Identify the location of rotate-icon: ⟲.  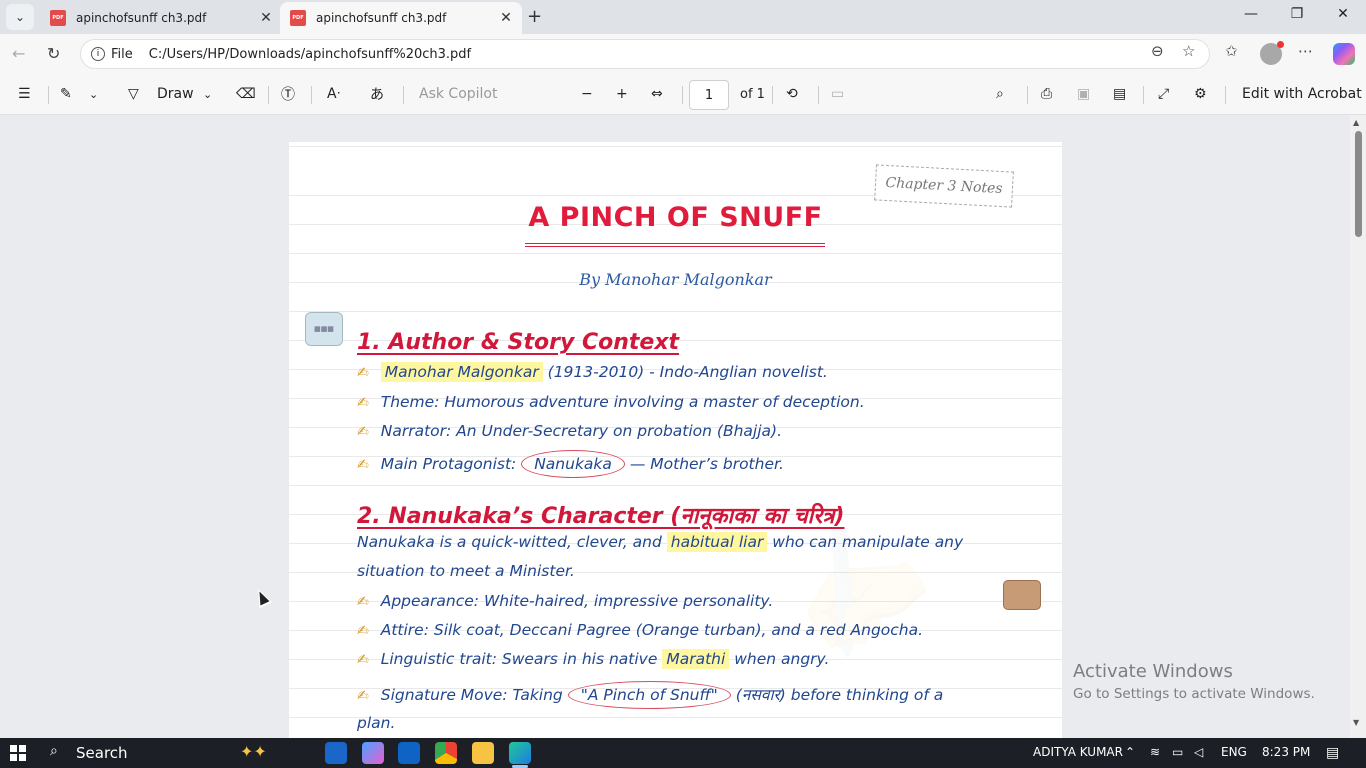
(792, 94).